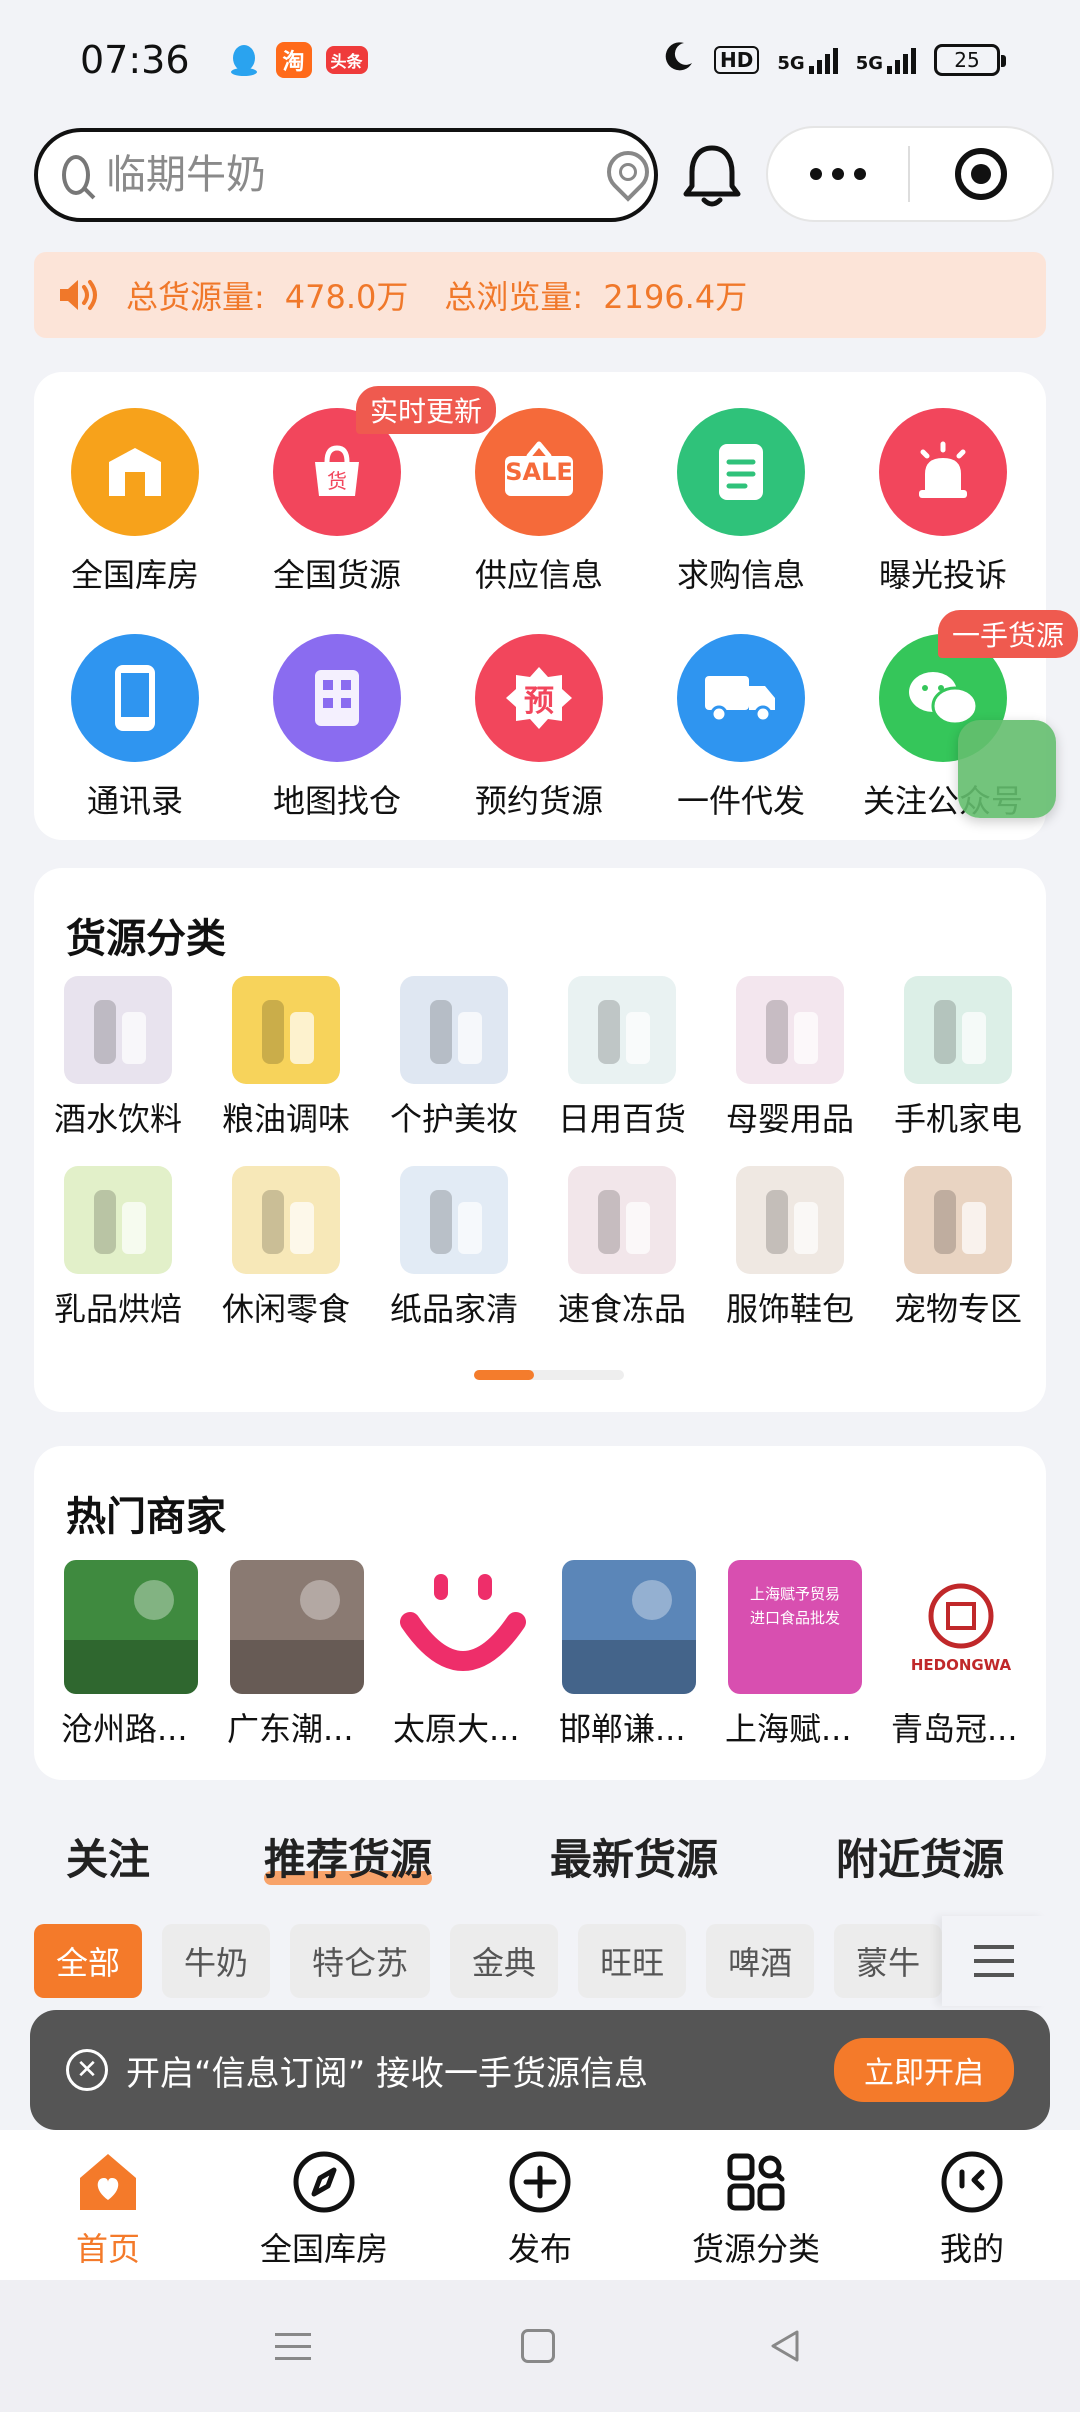  What do you see at coordinates (549, 1375) in the screenshot?
I see `page-indicator` at bounding box center [549, 1375].